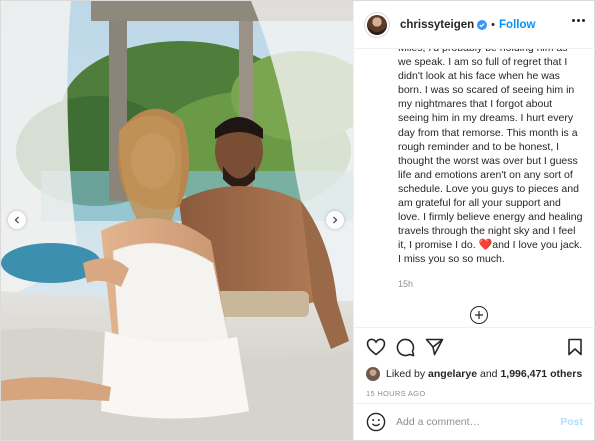 This screenshot has width=595, height=441. I want to click on chevron-right-icon, so click(335, 220).